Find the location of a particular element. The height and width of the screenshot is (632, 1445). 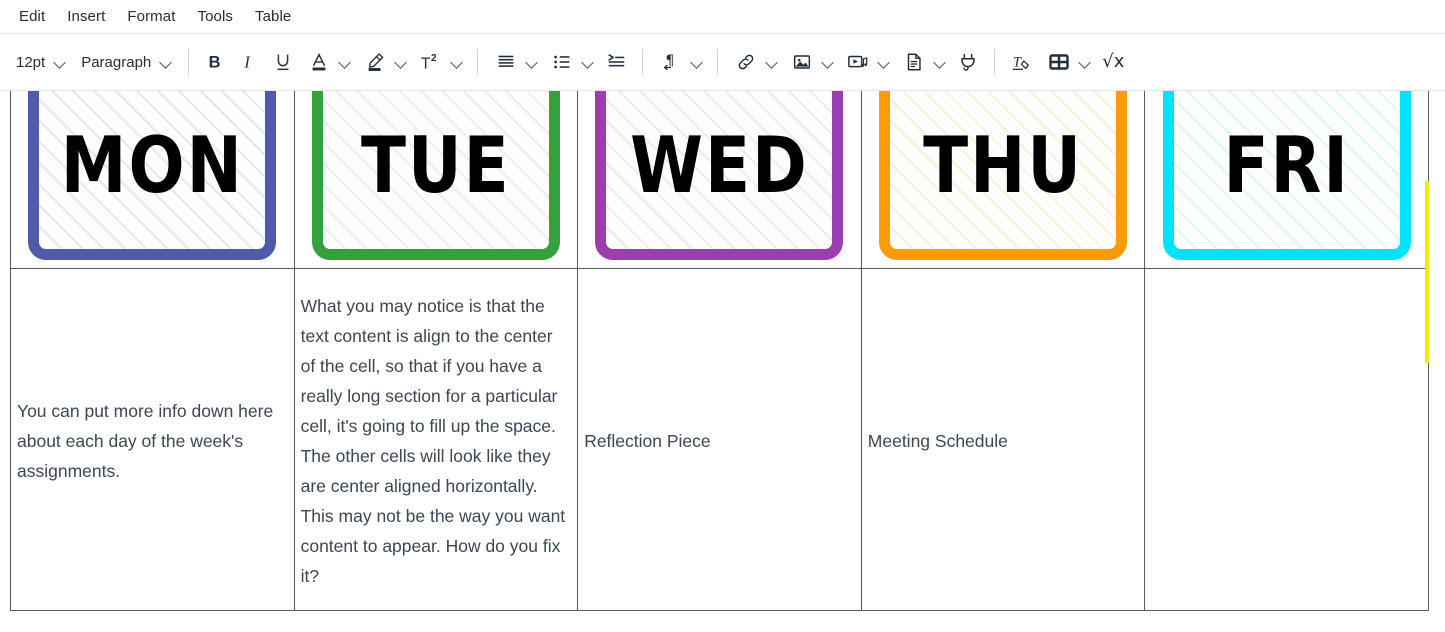

insert-media-caret is located at coordinates (884, 62).